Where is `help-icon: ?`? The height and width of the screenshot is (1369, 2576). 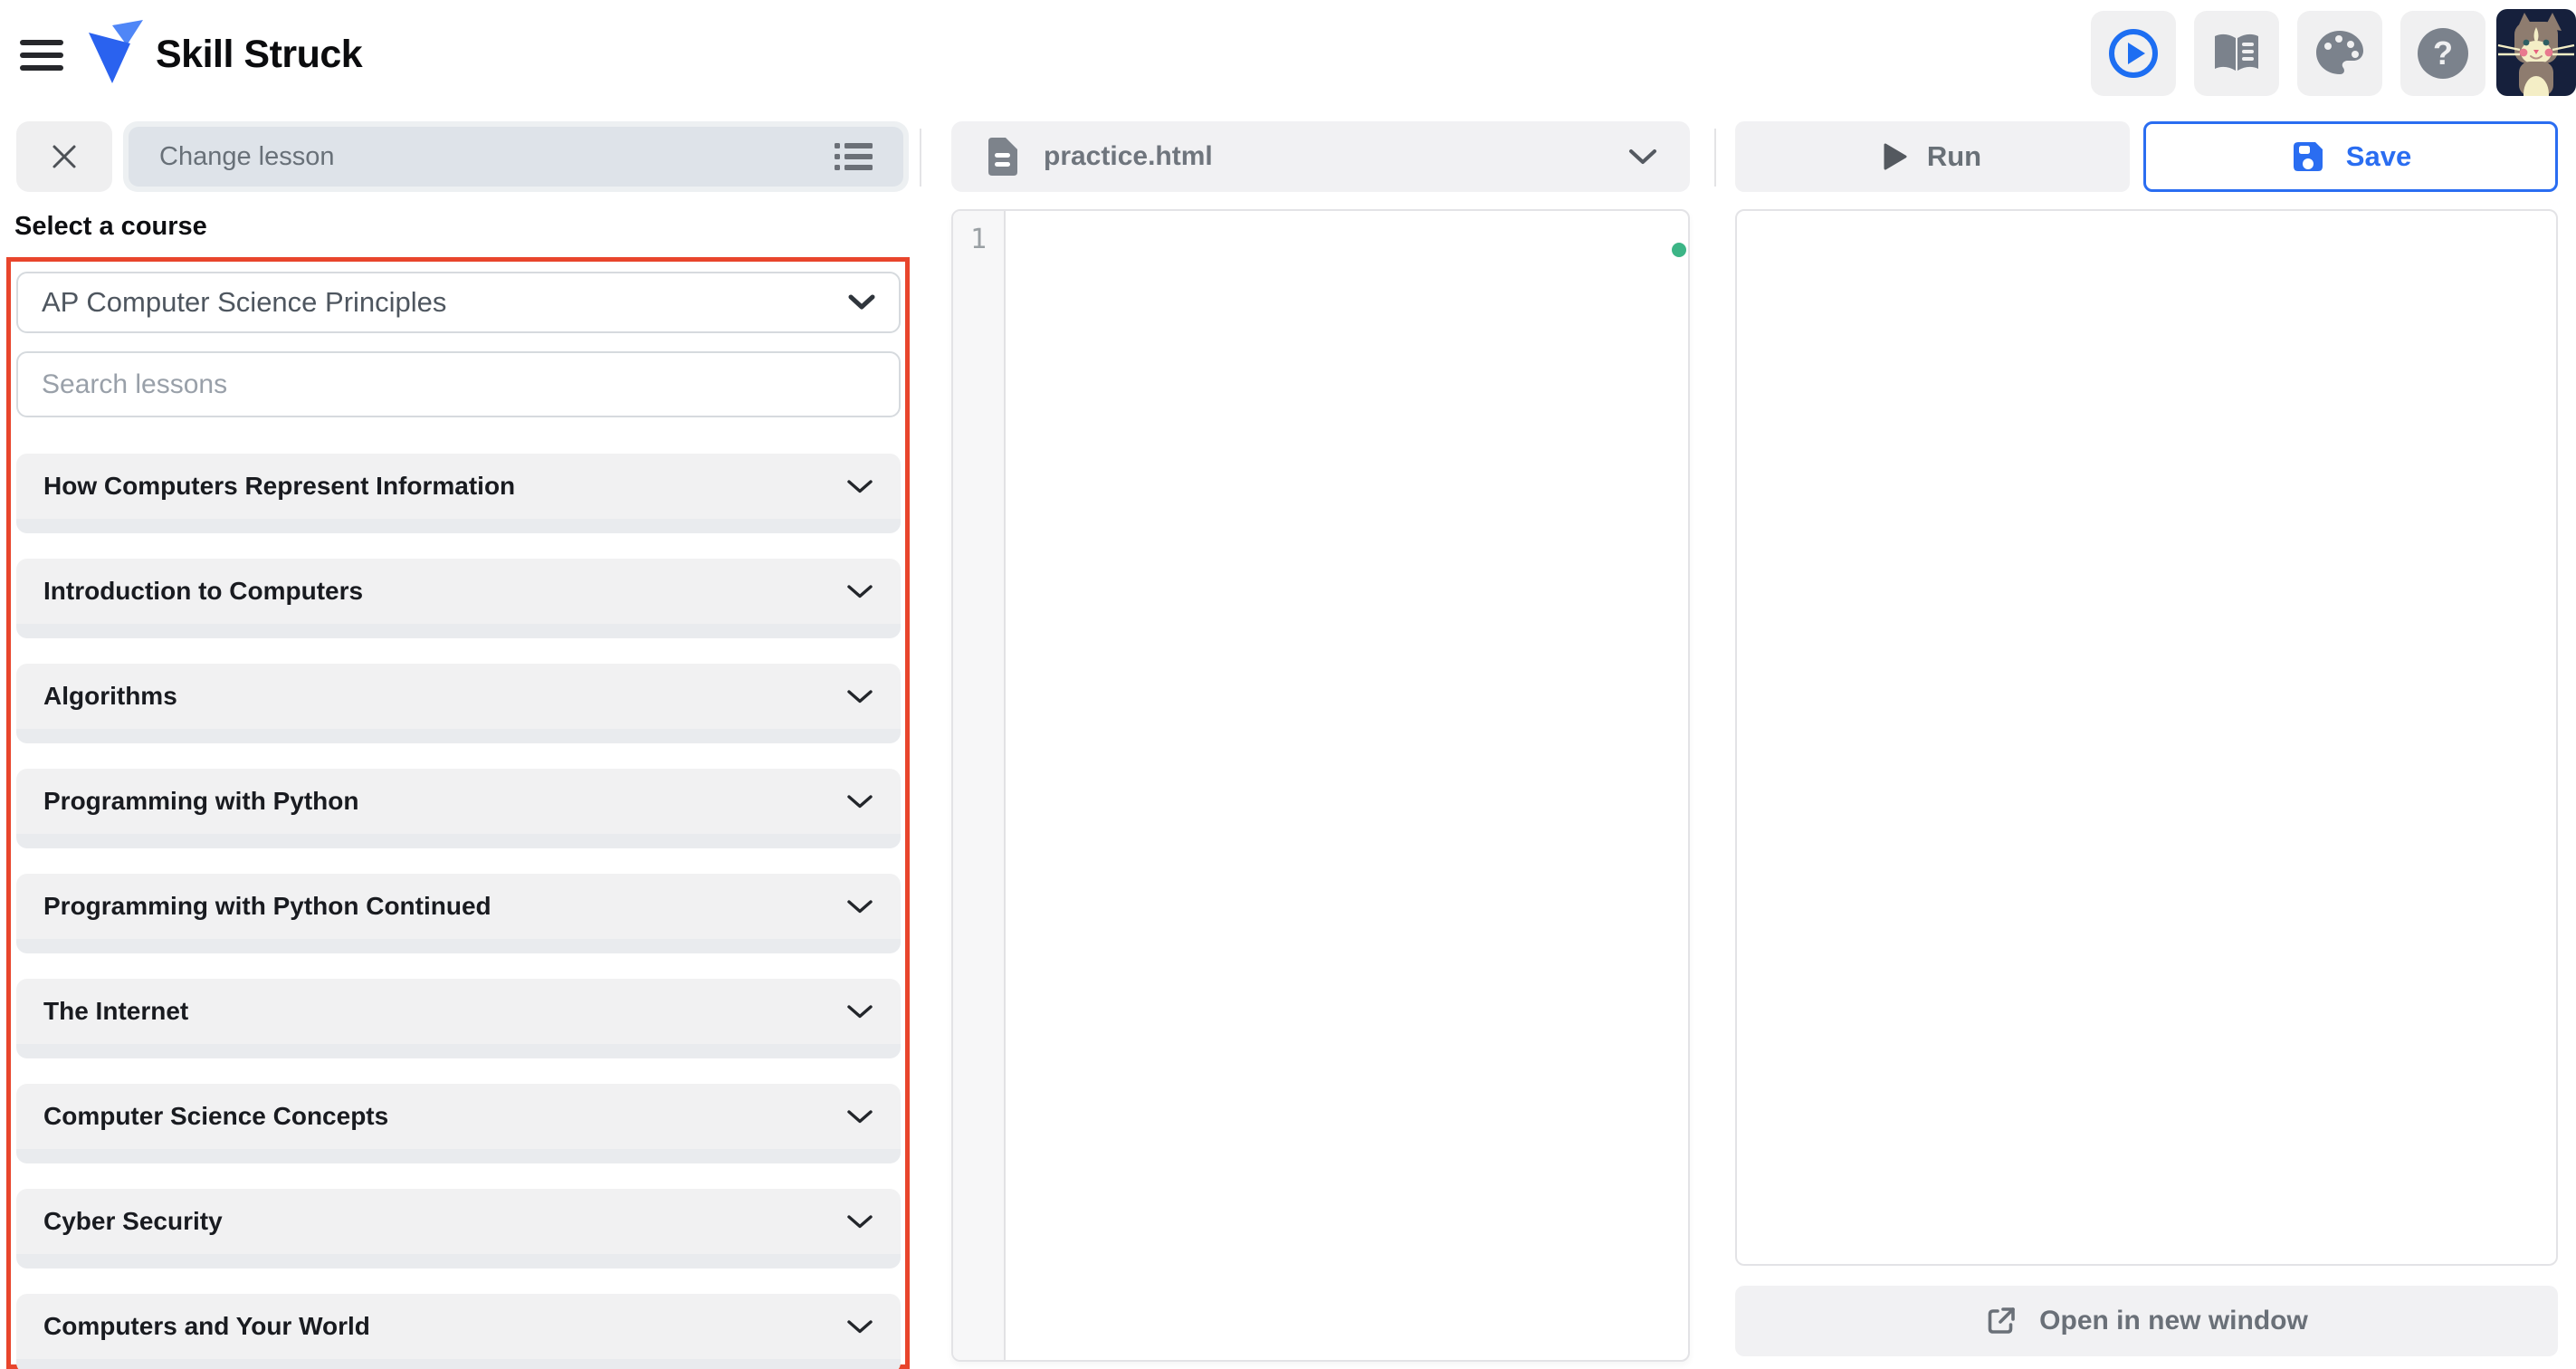 help-icon: ? is located at coordinates (2443, 53).